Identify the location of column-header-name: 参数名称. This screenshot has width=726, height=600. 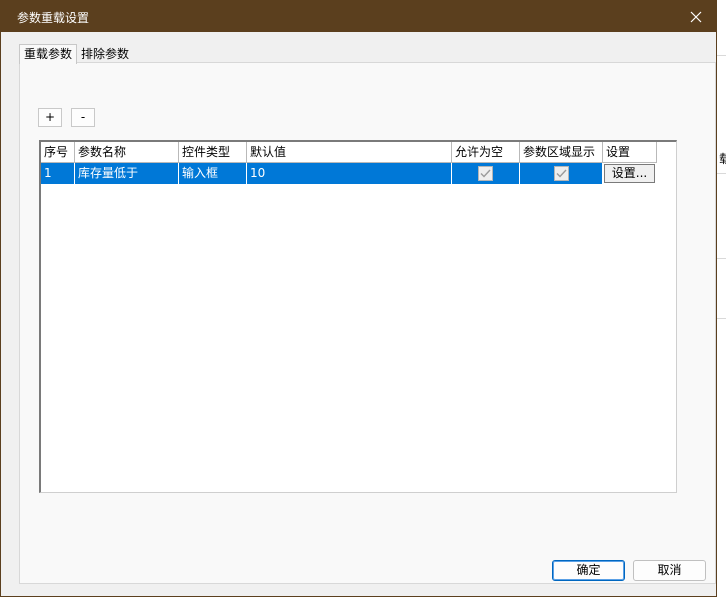
(127, 152).